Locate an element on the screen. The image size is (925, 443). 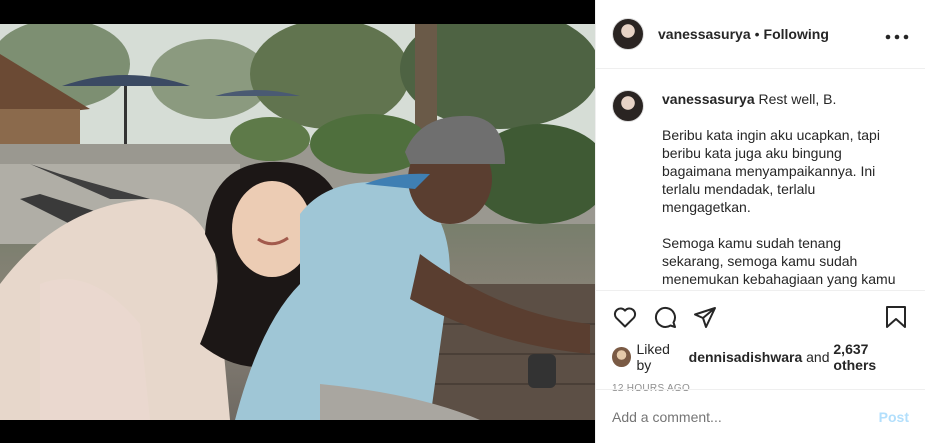
liker-username: dennisadishwara is located at coordinates (746, 357).